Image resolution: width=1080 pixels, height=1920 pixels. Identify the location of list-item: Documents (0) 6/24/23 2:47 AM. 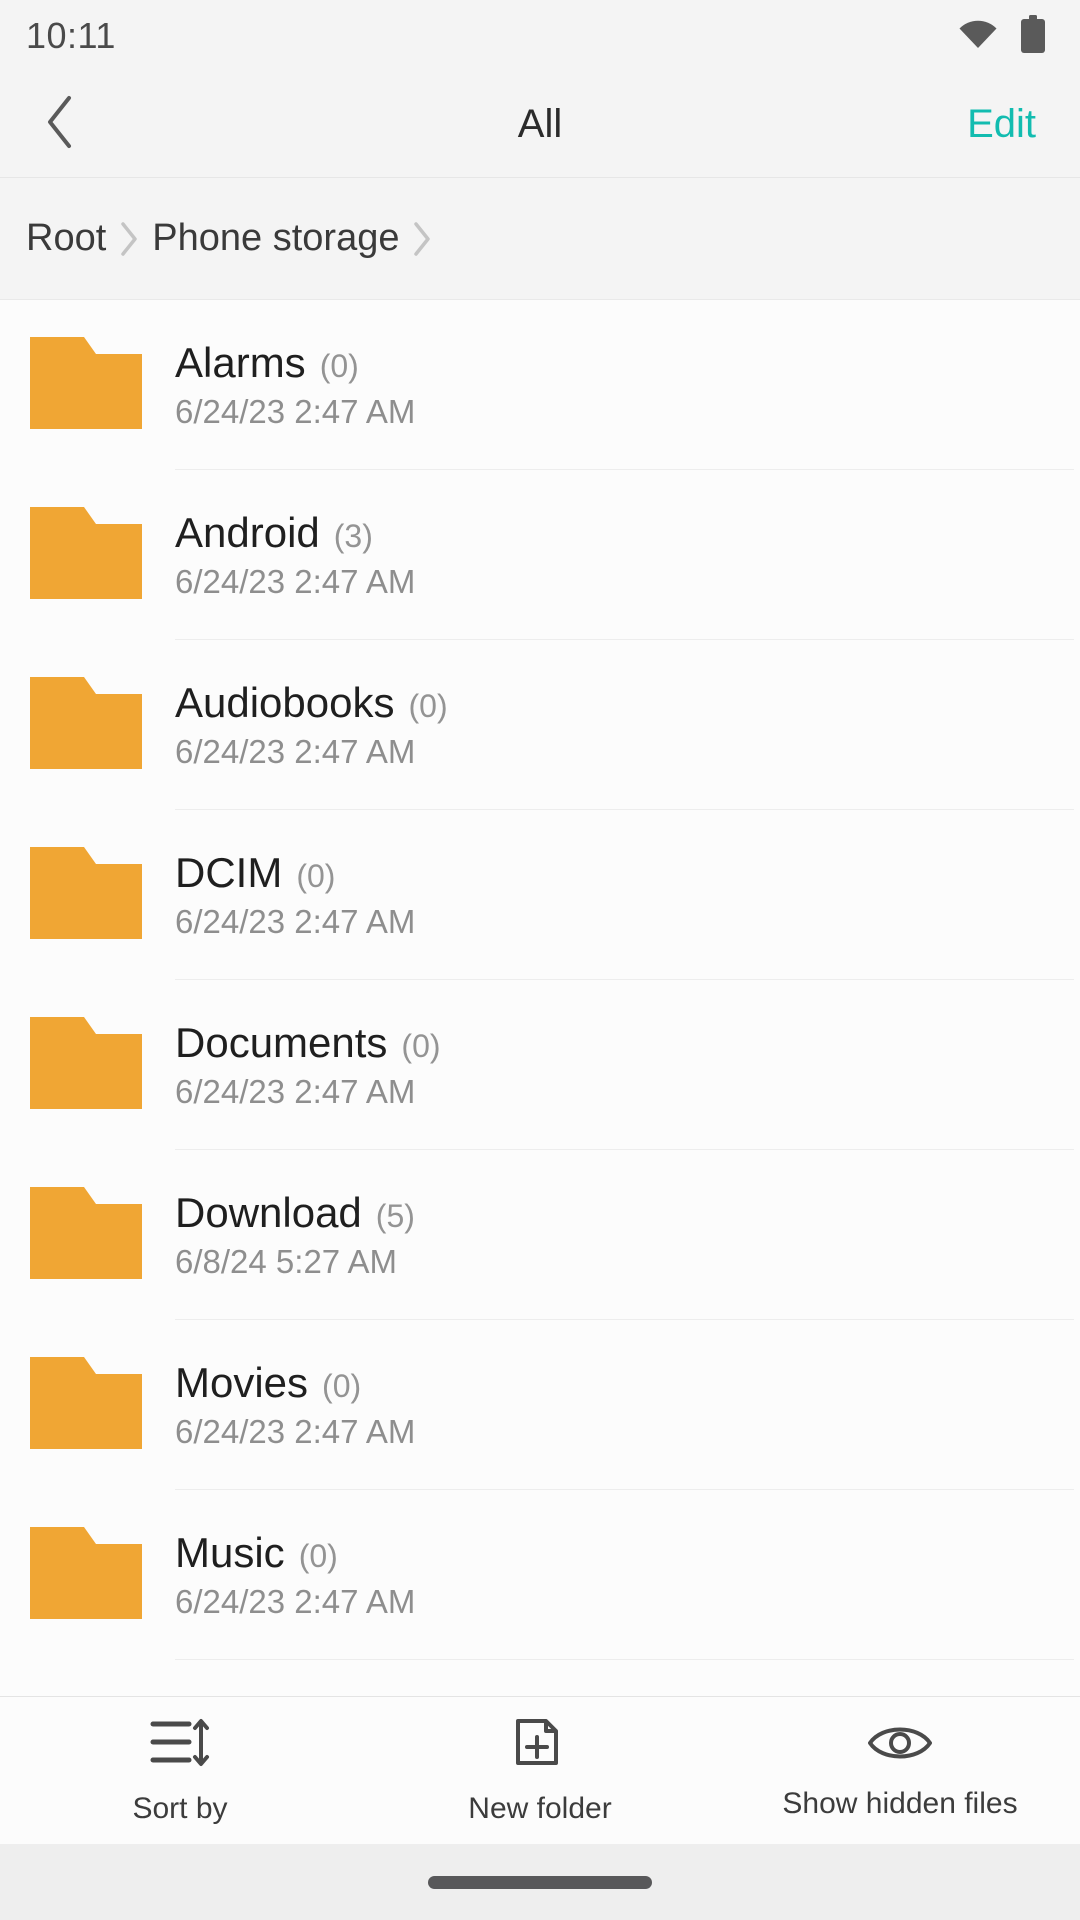
(540, 1065).